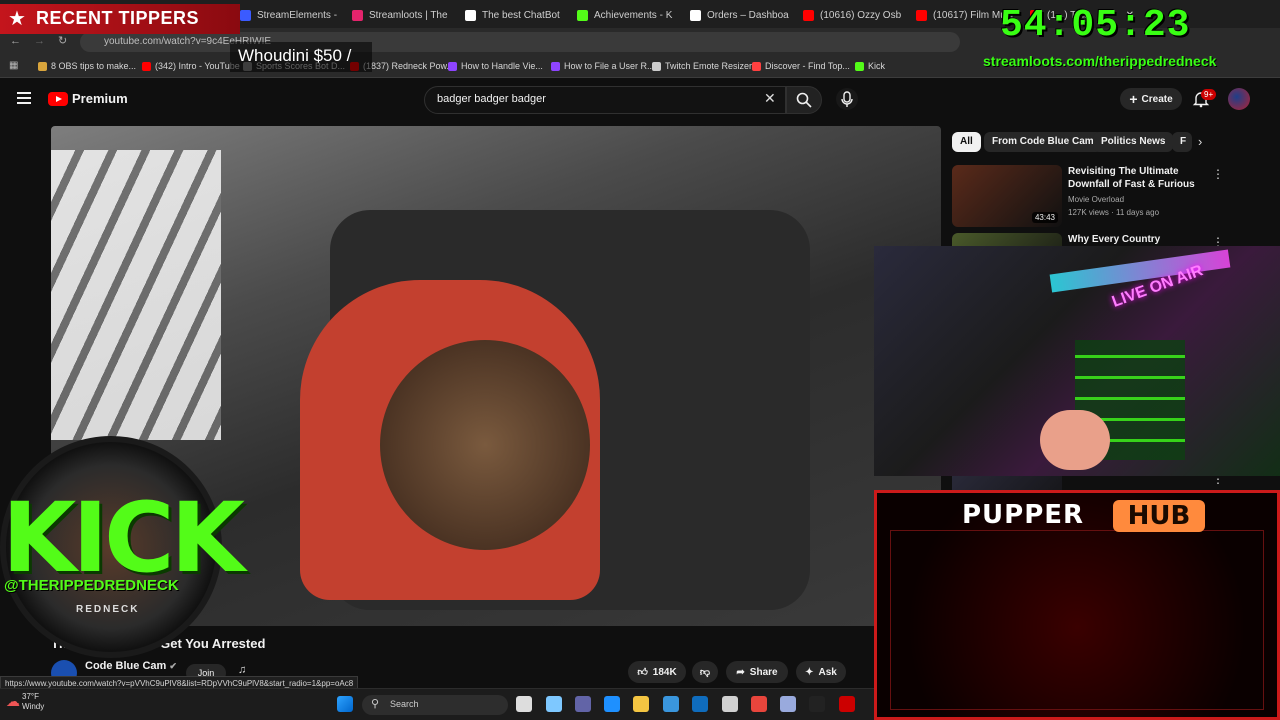 The height and width of the screenshot is (720, 1280). I want to click on mic-icon, so click(847, 99).